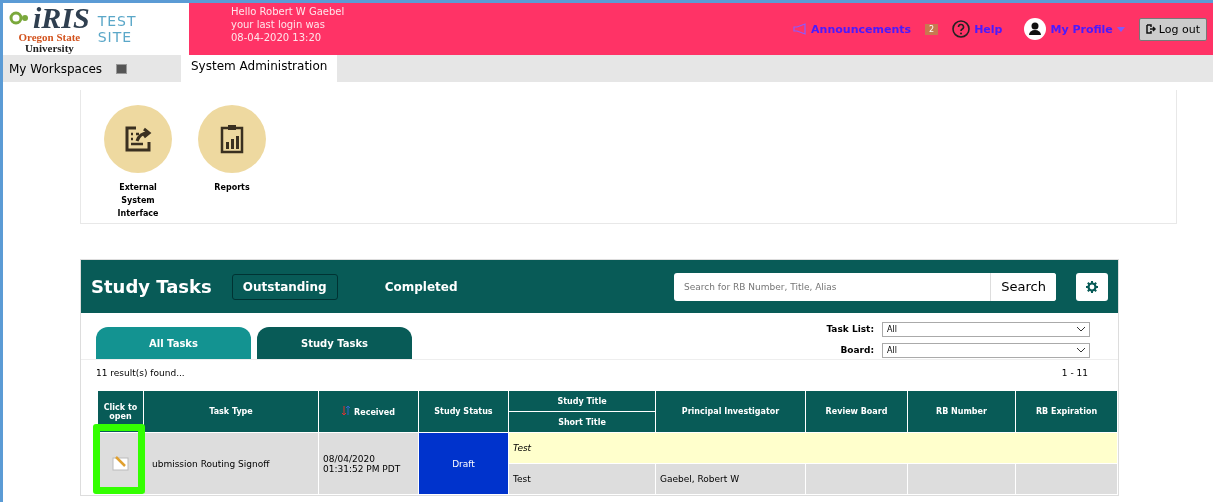 Image resolution: width=1213 pixels, height=502 pixels. What do you see at coordinates (730, 411) in the screenshot?
I see `column-header: Principal Investigator` at bounding box center [730, 411].